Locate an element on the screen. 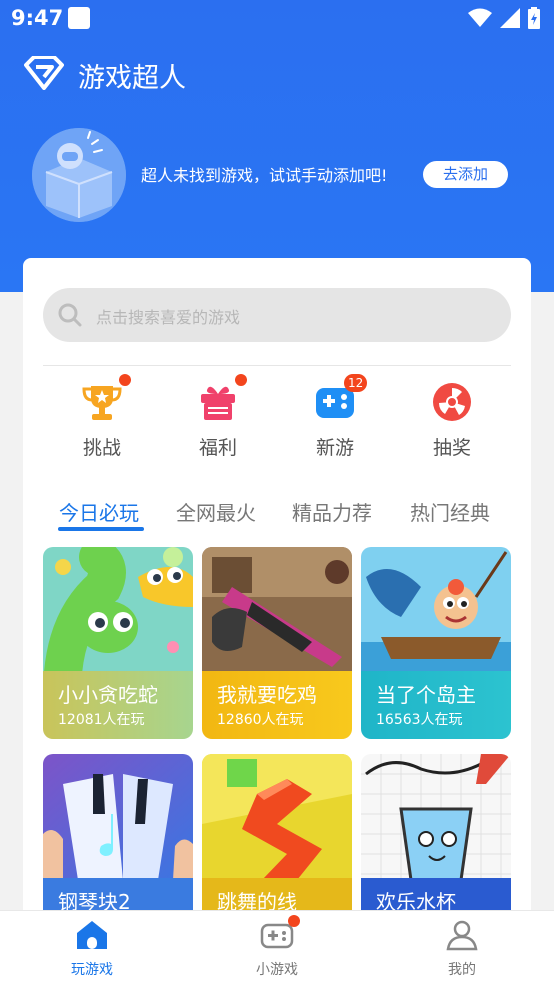  game-name: 我就要吃鸡 is located at coordinates (267, 695).